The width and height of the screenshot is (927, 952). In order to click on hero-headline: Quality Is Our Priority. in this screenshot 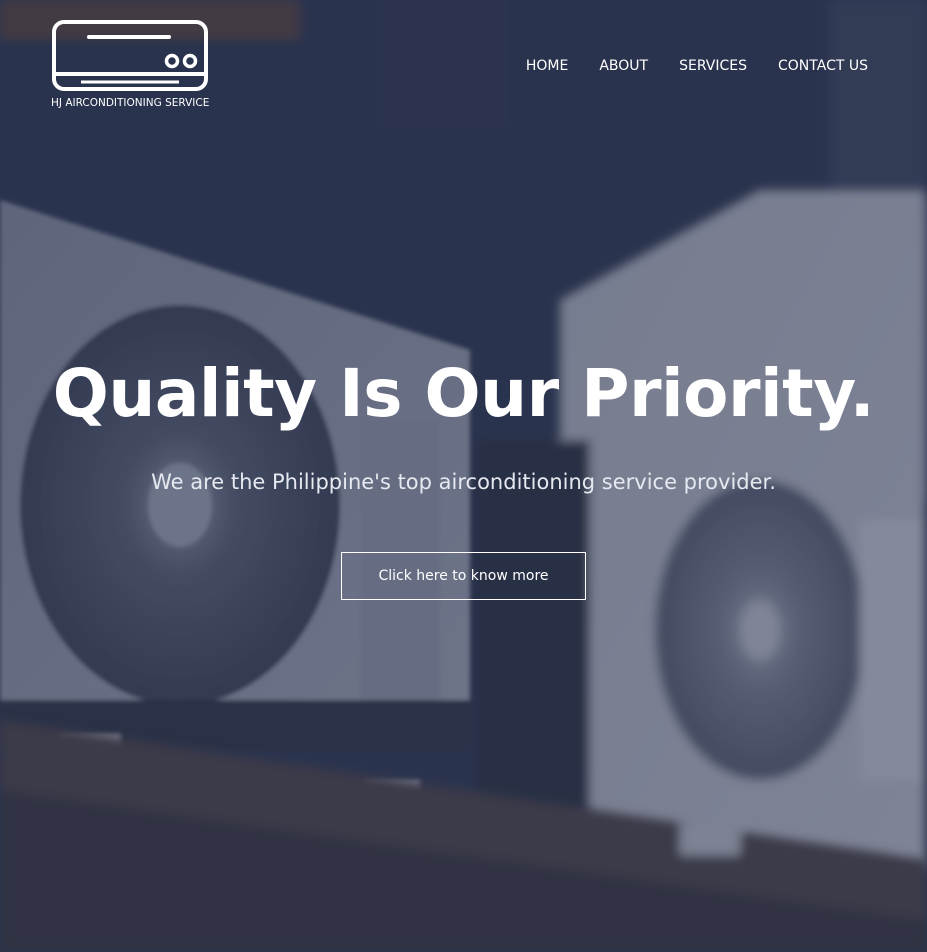, I will do `click(463, 393)`.